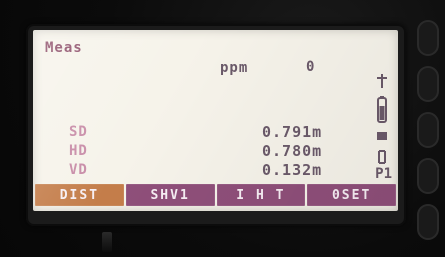 Image resolution: width=445 pixels, height=257 pixels. What do you see at coordinates (382, 137) in the screenshot?
I see `signal-icon` at bounding box center [382, 137].